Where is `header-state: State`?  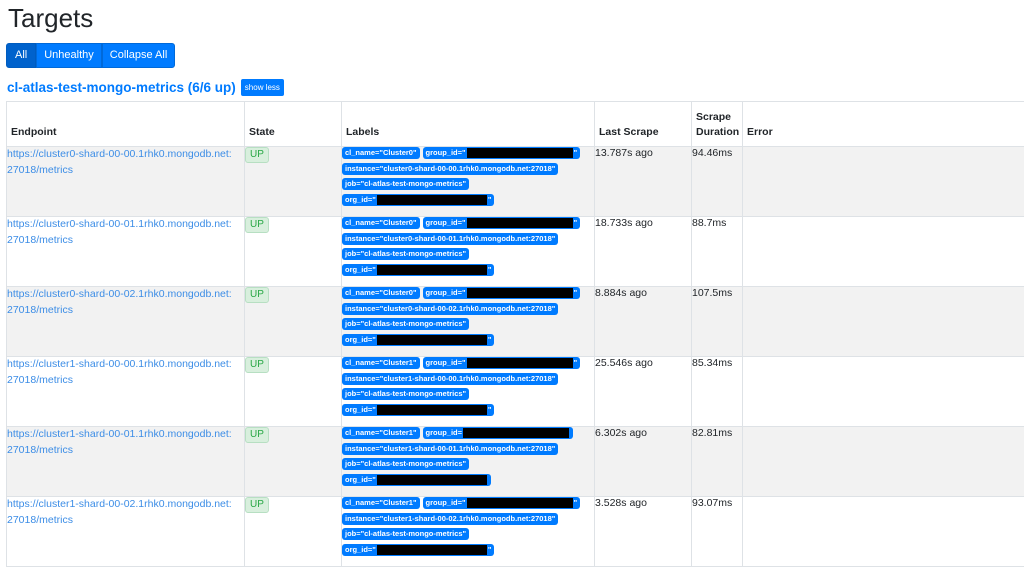 header-state: State is located at coordinates (293, 124).